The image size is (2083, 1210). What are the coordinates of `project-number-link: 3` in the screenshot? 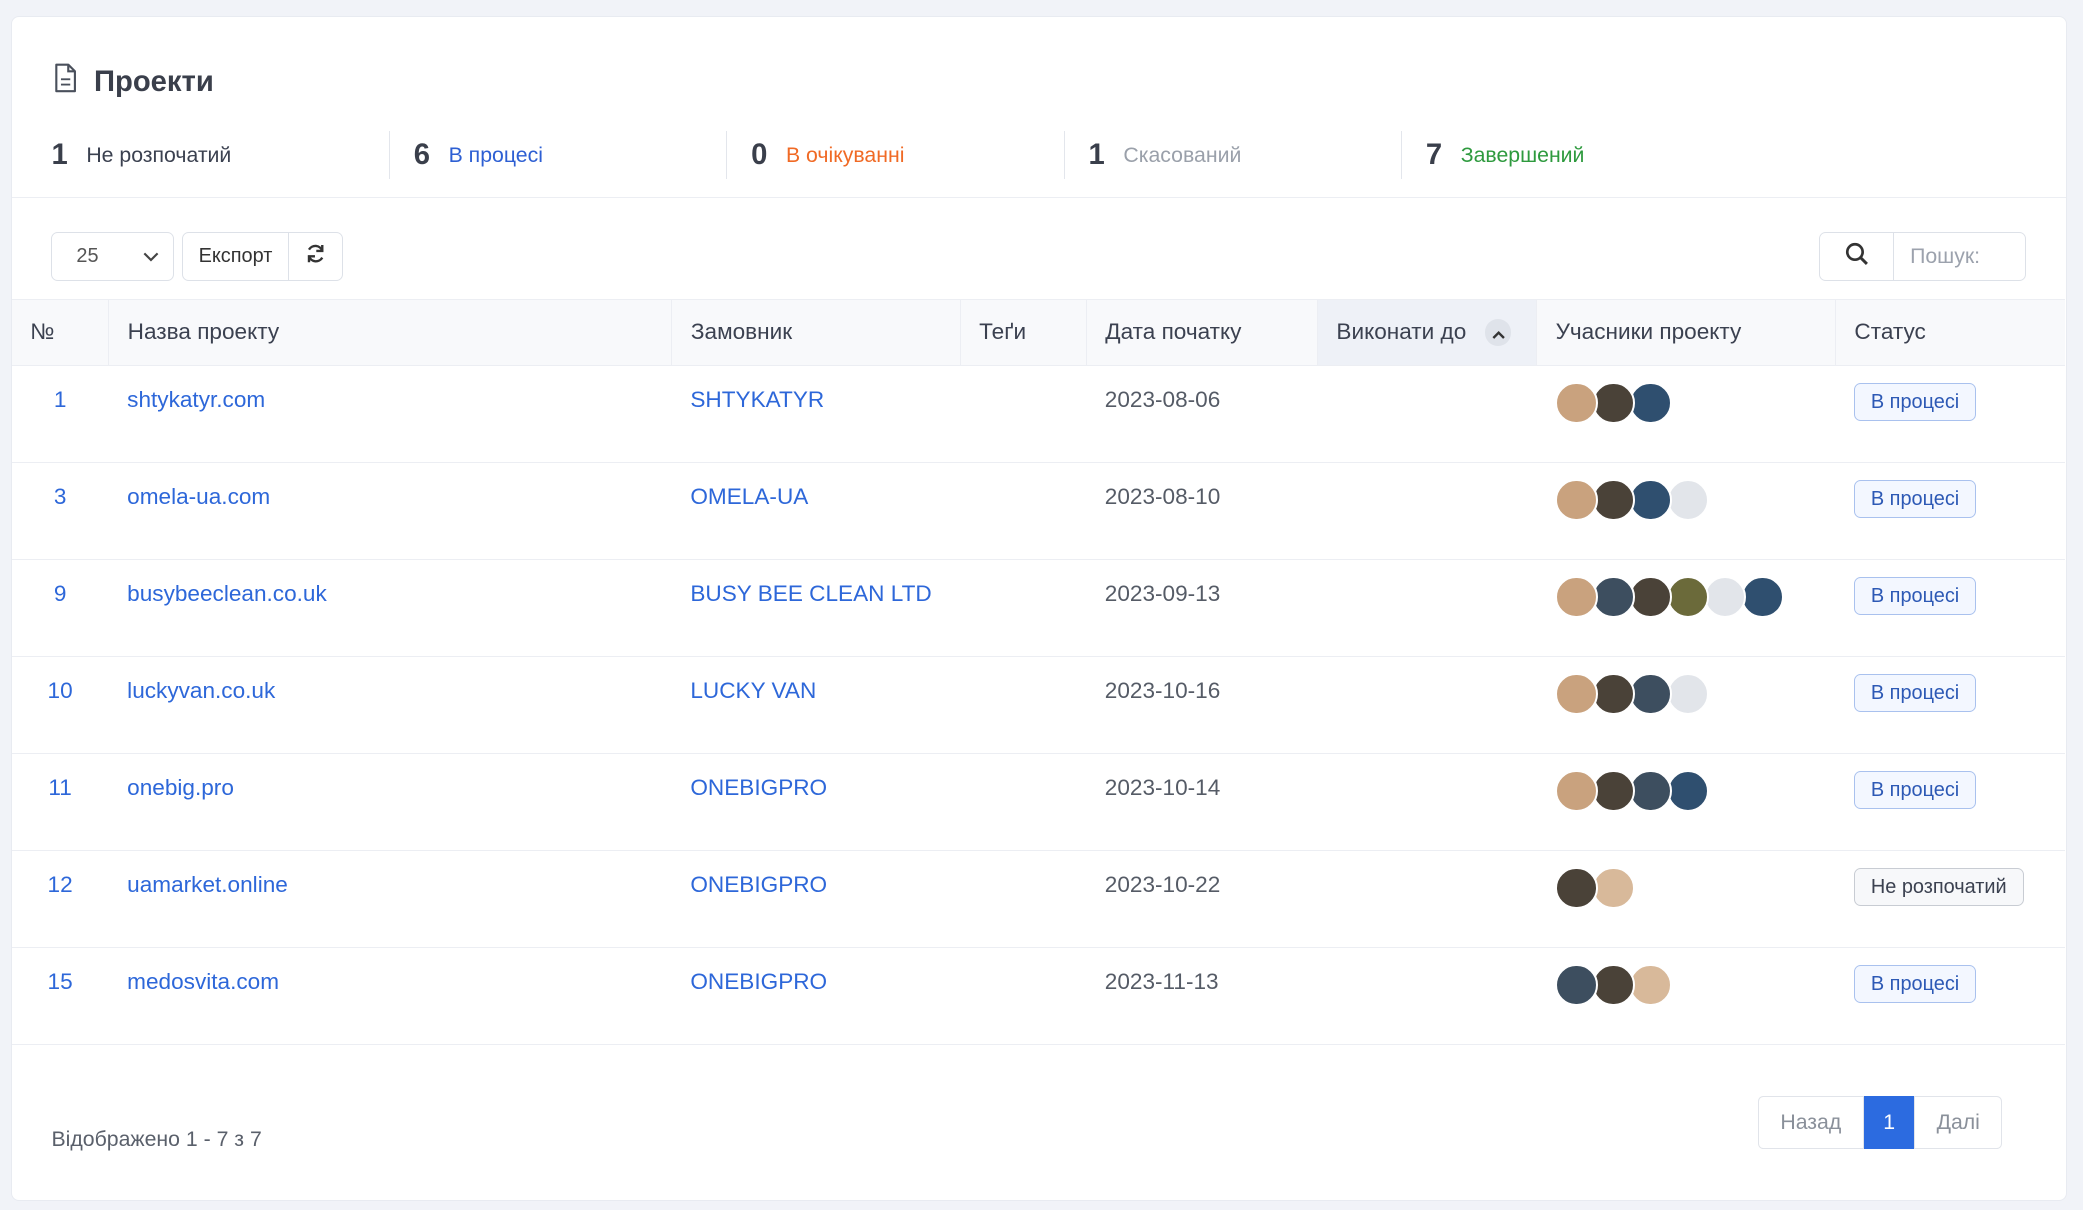 It's located at (60, 496).